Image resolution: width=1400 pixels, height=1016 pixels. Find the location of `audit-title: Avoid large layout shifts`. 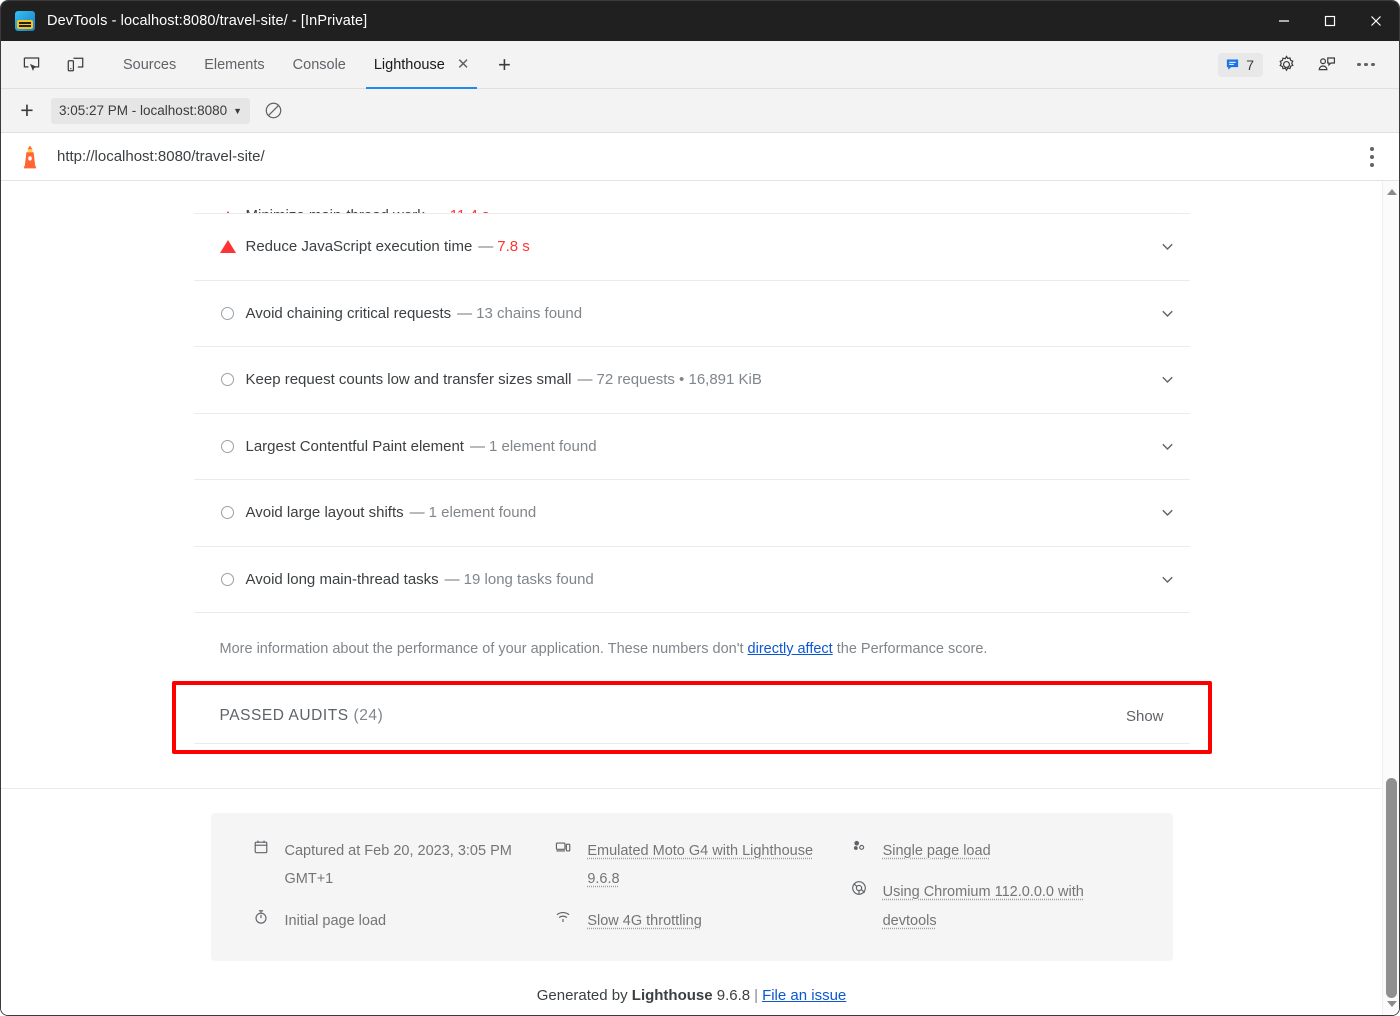

audit-title: Avoid large layout shifts is located at coordinates (324, 513).